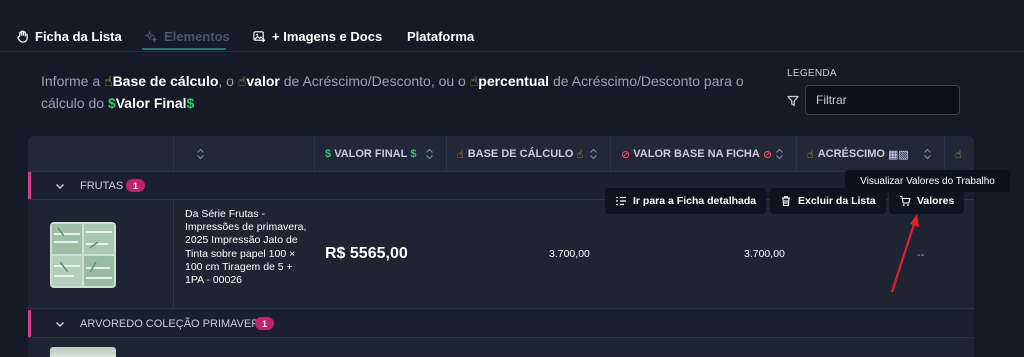 This screenshot has width=1024, height=357. Describe the element at coordinates (696, 154) in the screenshot. I see `column-label: VALOR BASE NA FICHA` at that location.